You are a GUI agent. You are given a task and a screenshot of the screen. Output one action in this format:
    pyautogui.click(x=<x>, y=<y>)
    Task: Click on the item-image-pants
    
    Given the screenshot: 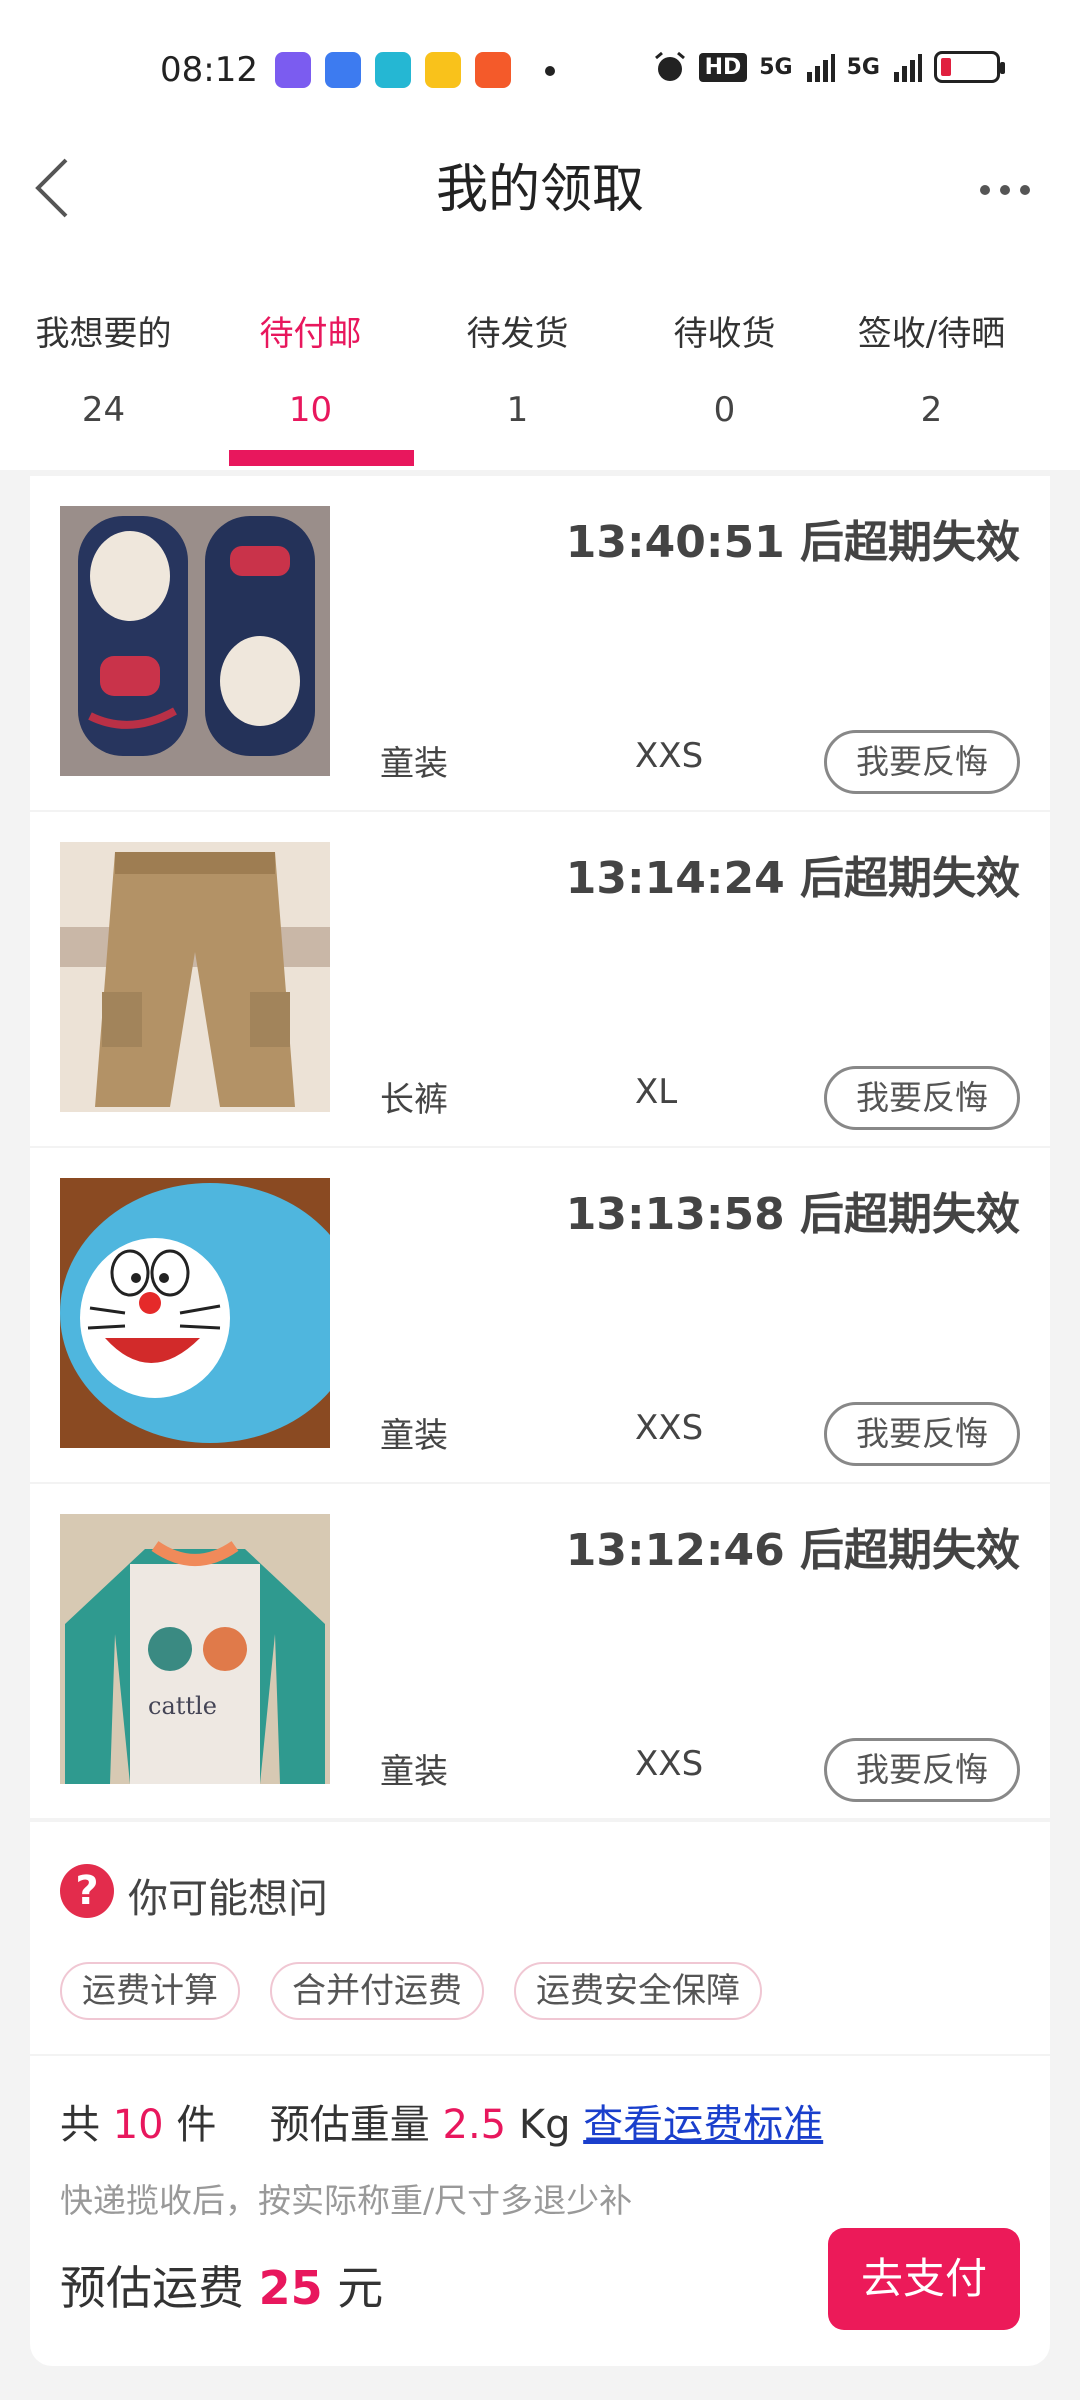 What is the action you would take?
    pyautogui.click(x=195, y=977)
    